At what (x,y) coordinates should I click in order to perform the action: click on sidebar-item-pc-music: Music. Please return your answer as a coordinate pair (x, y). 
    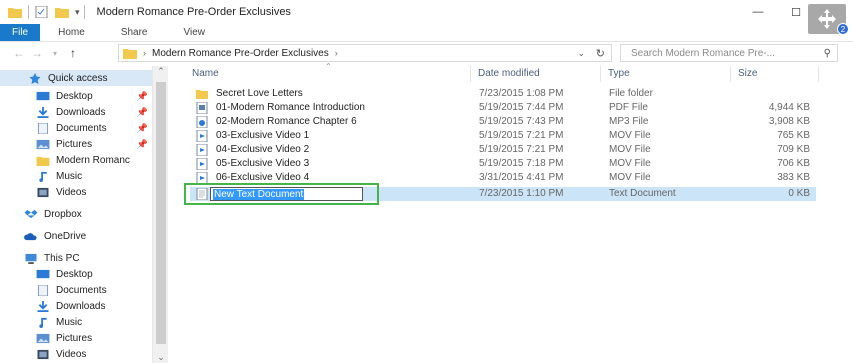
    Looking at the image, I should click on (76, 322).